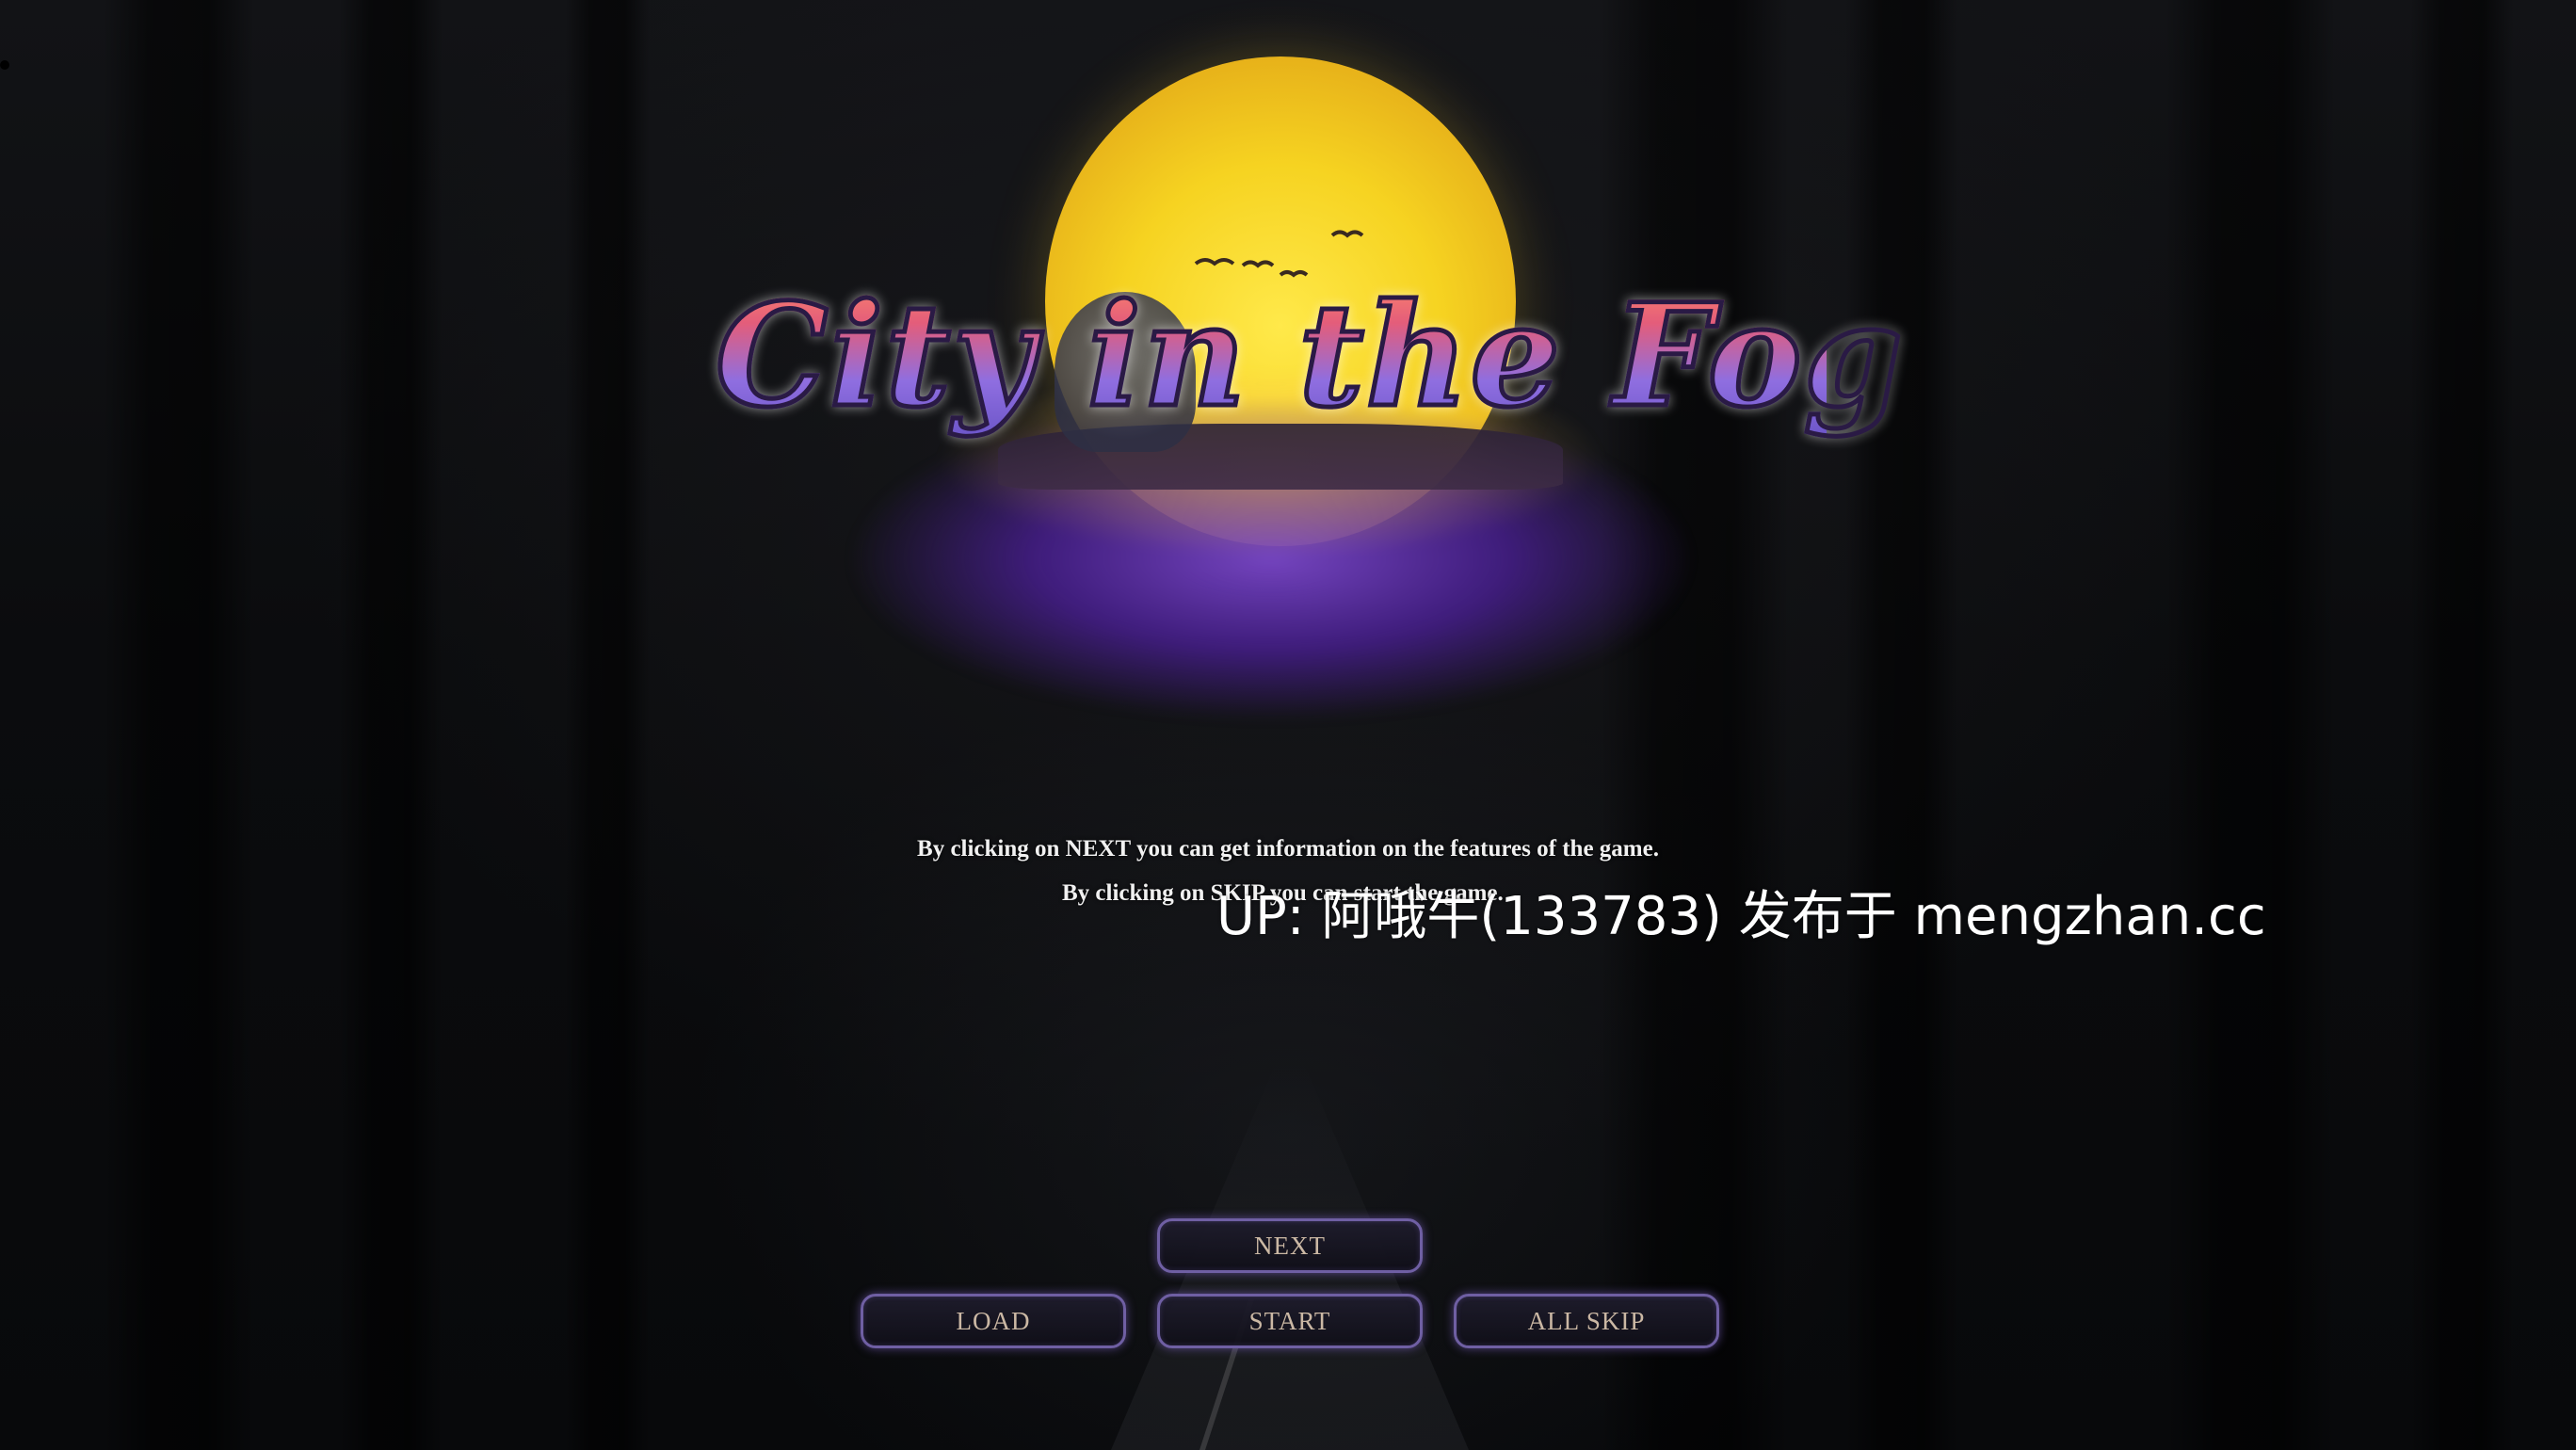  Describe the element at coordinates (4, 65) in the screenshot. I see `corner-dot` at that location.